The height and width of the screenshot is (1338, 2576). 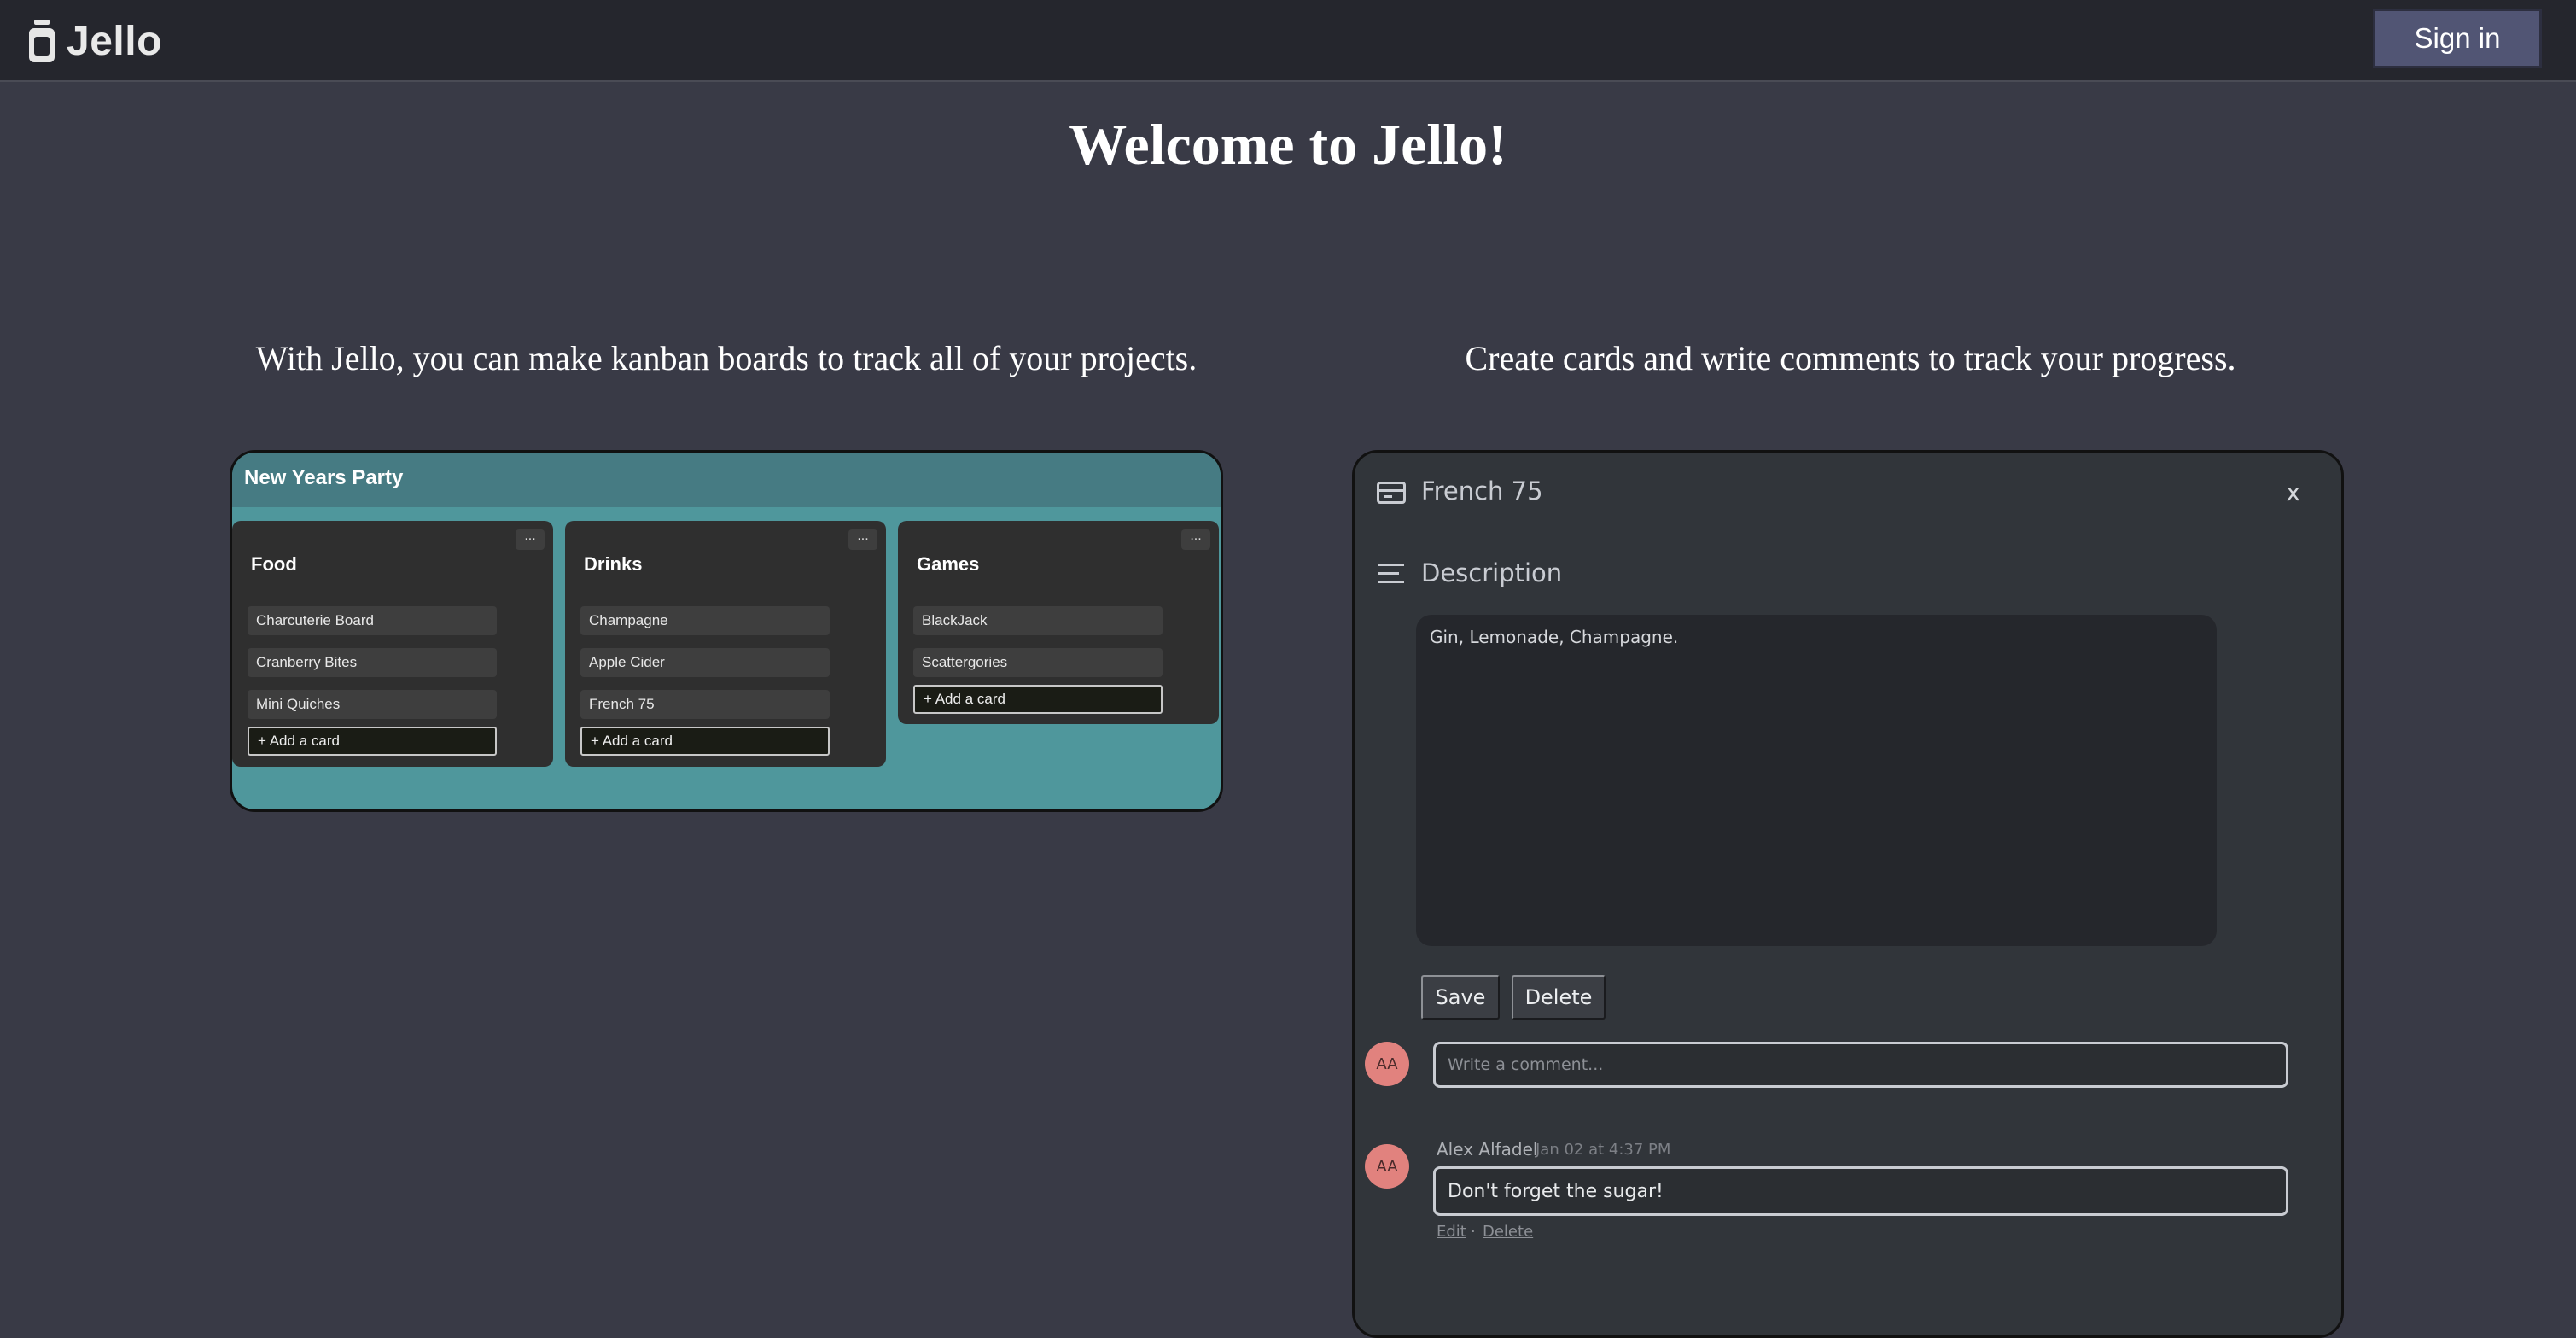 I want to click on description-textarea: Gin, Lemonade, Champagne., so click(x=1816, y=780).